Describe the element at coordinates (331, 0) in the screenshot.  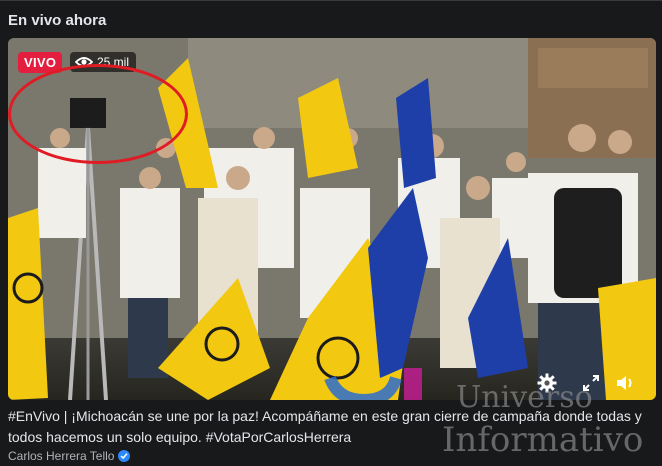
I see `divider` at that location.